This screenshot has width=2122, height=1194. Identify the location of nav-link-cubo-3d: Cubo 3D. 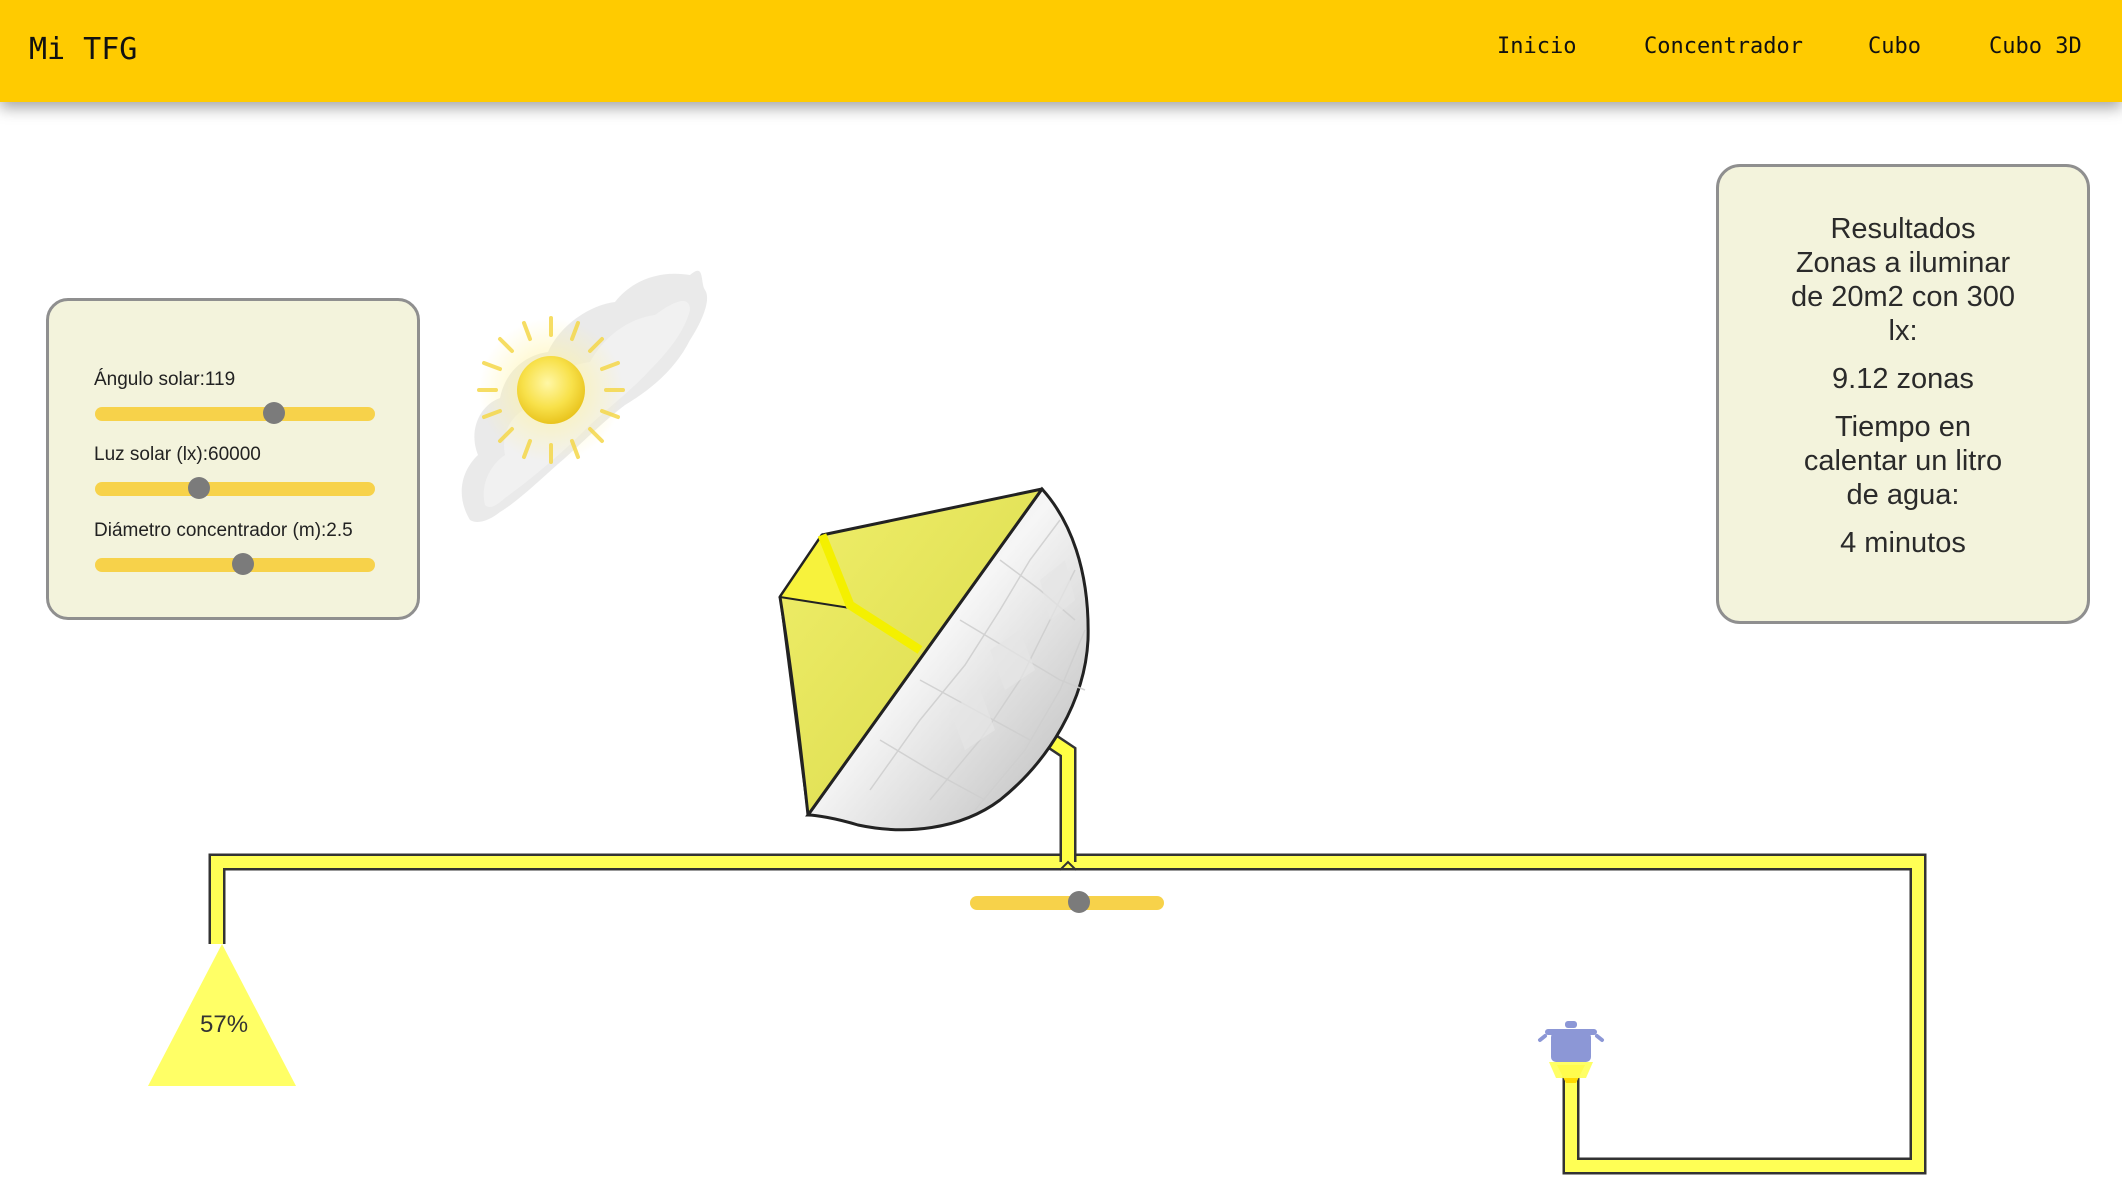
(2035, 46).